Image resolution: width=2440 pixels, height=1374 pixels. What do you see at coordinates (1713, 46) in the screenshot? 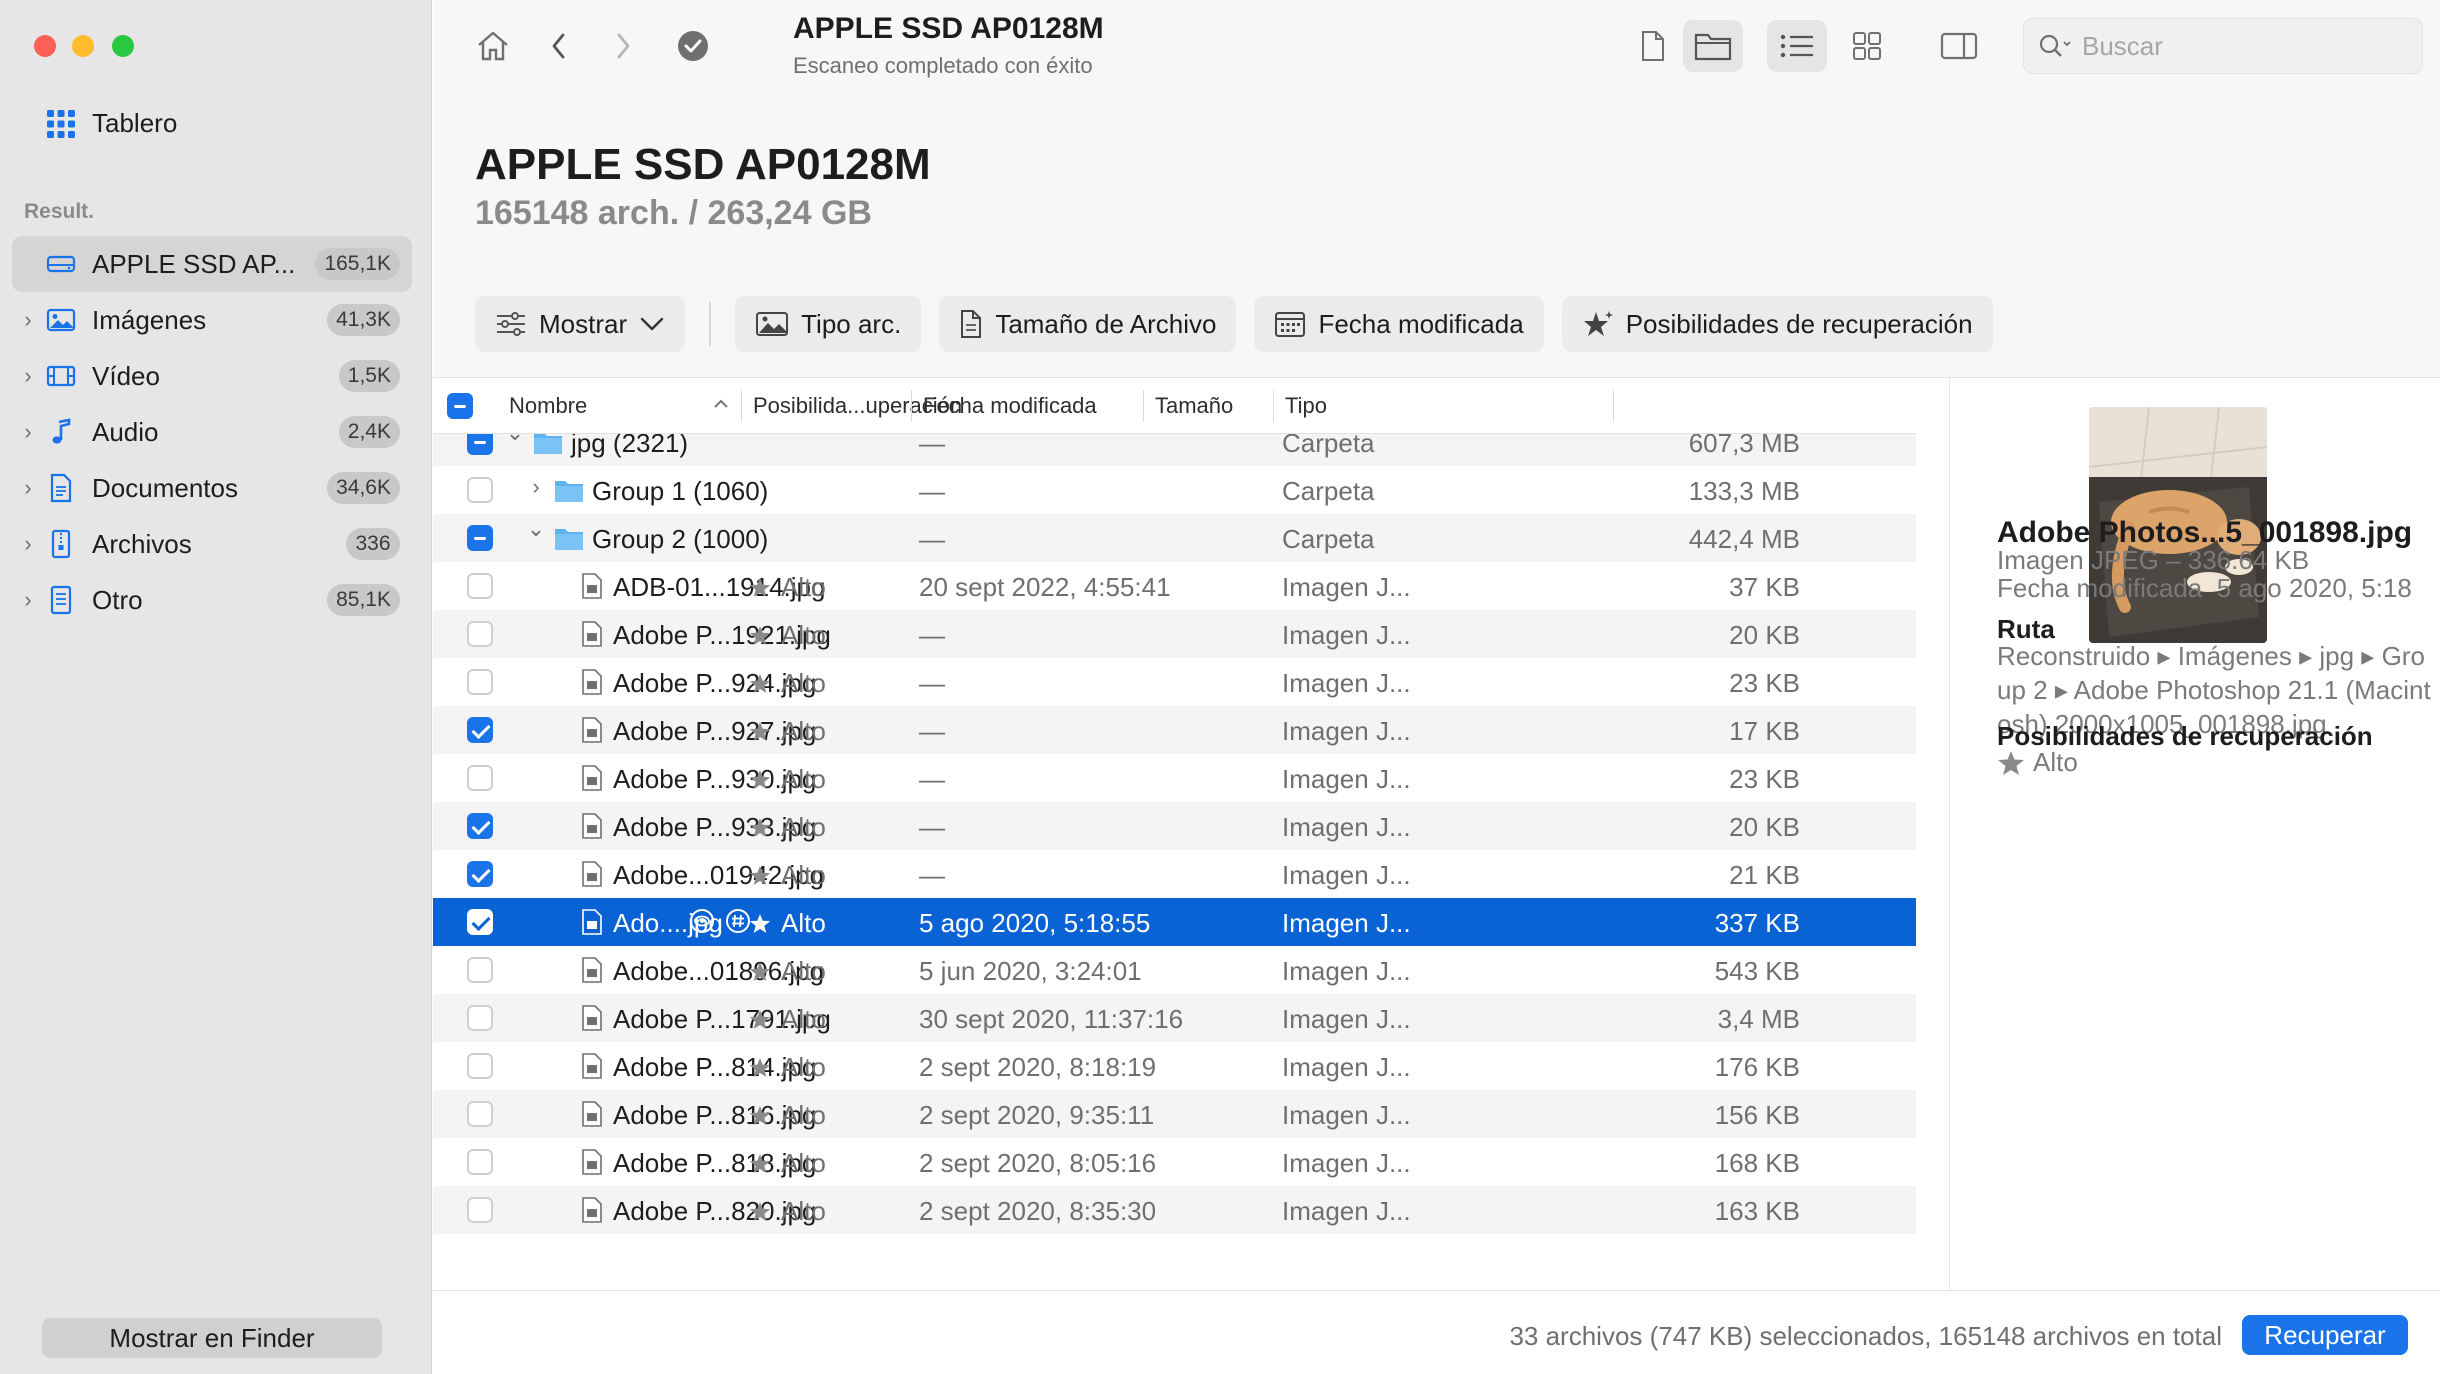
I see `folder-view-button` at bounding box center [1713, 46].